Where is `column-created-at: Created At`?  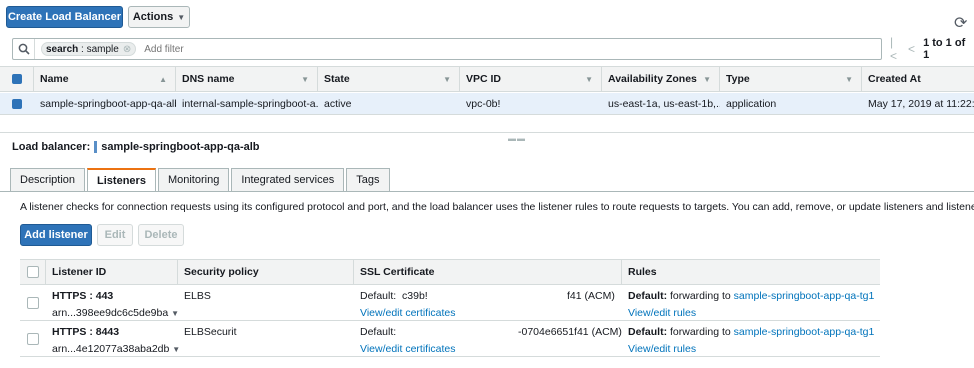
column-created-at: Created At is located at coordinates (918, 79).